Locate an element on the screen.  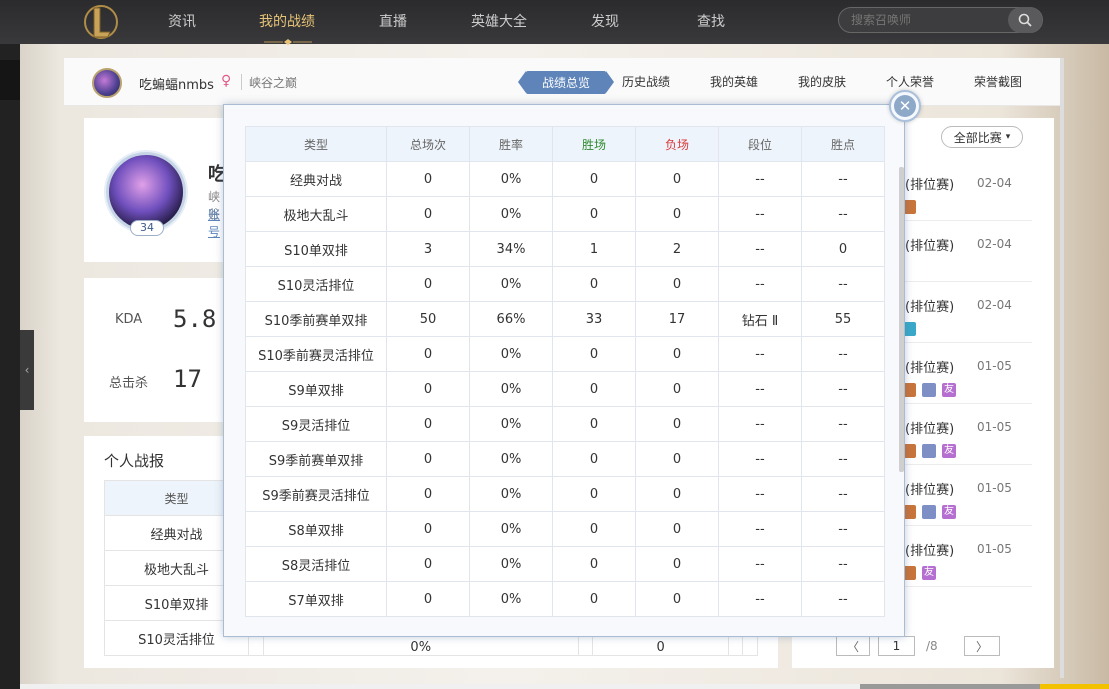
nav-search-page: 查找 is located at coordinates (711, 21).